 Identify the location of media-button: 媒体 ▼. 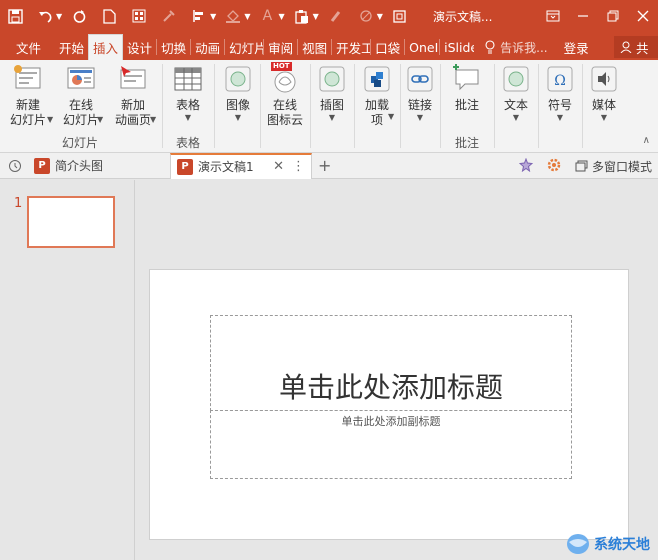
(604, 93).